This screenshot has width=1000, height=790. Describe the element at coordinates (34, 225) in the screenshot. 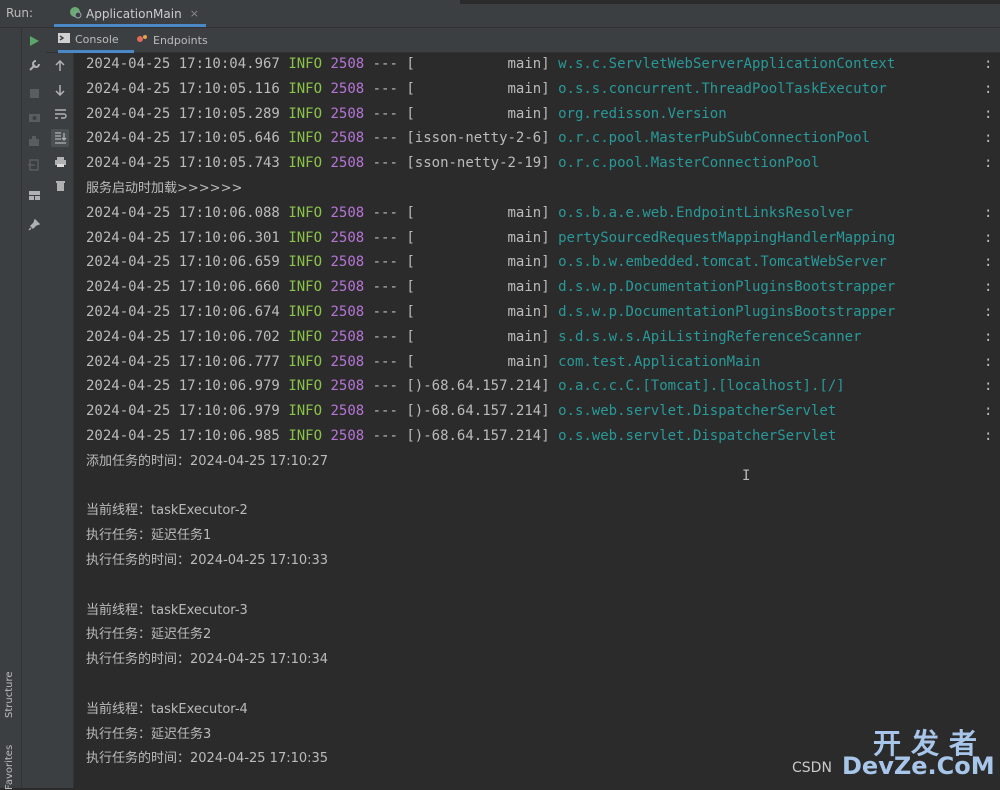

I see `pin-icon` at that location.